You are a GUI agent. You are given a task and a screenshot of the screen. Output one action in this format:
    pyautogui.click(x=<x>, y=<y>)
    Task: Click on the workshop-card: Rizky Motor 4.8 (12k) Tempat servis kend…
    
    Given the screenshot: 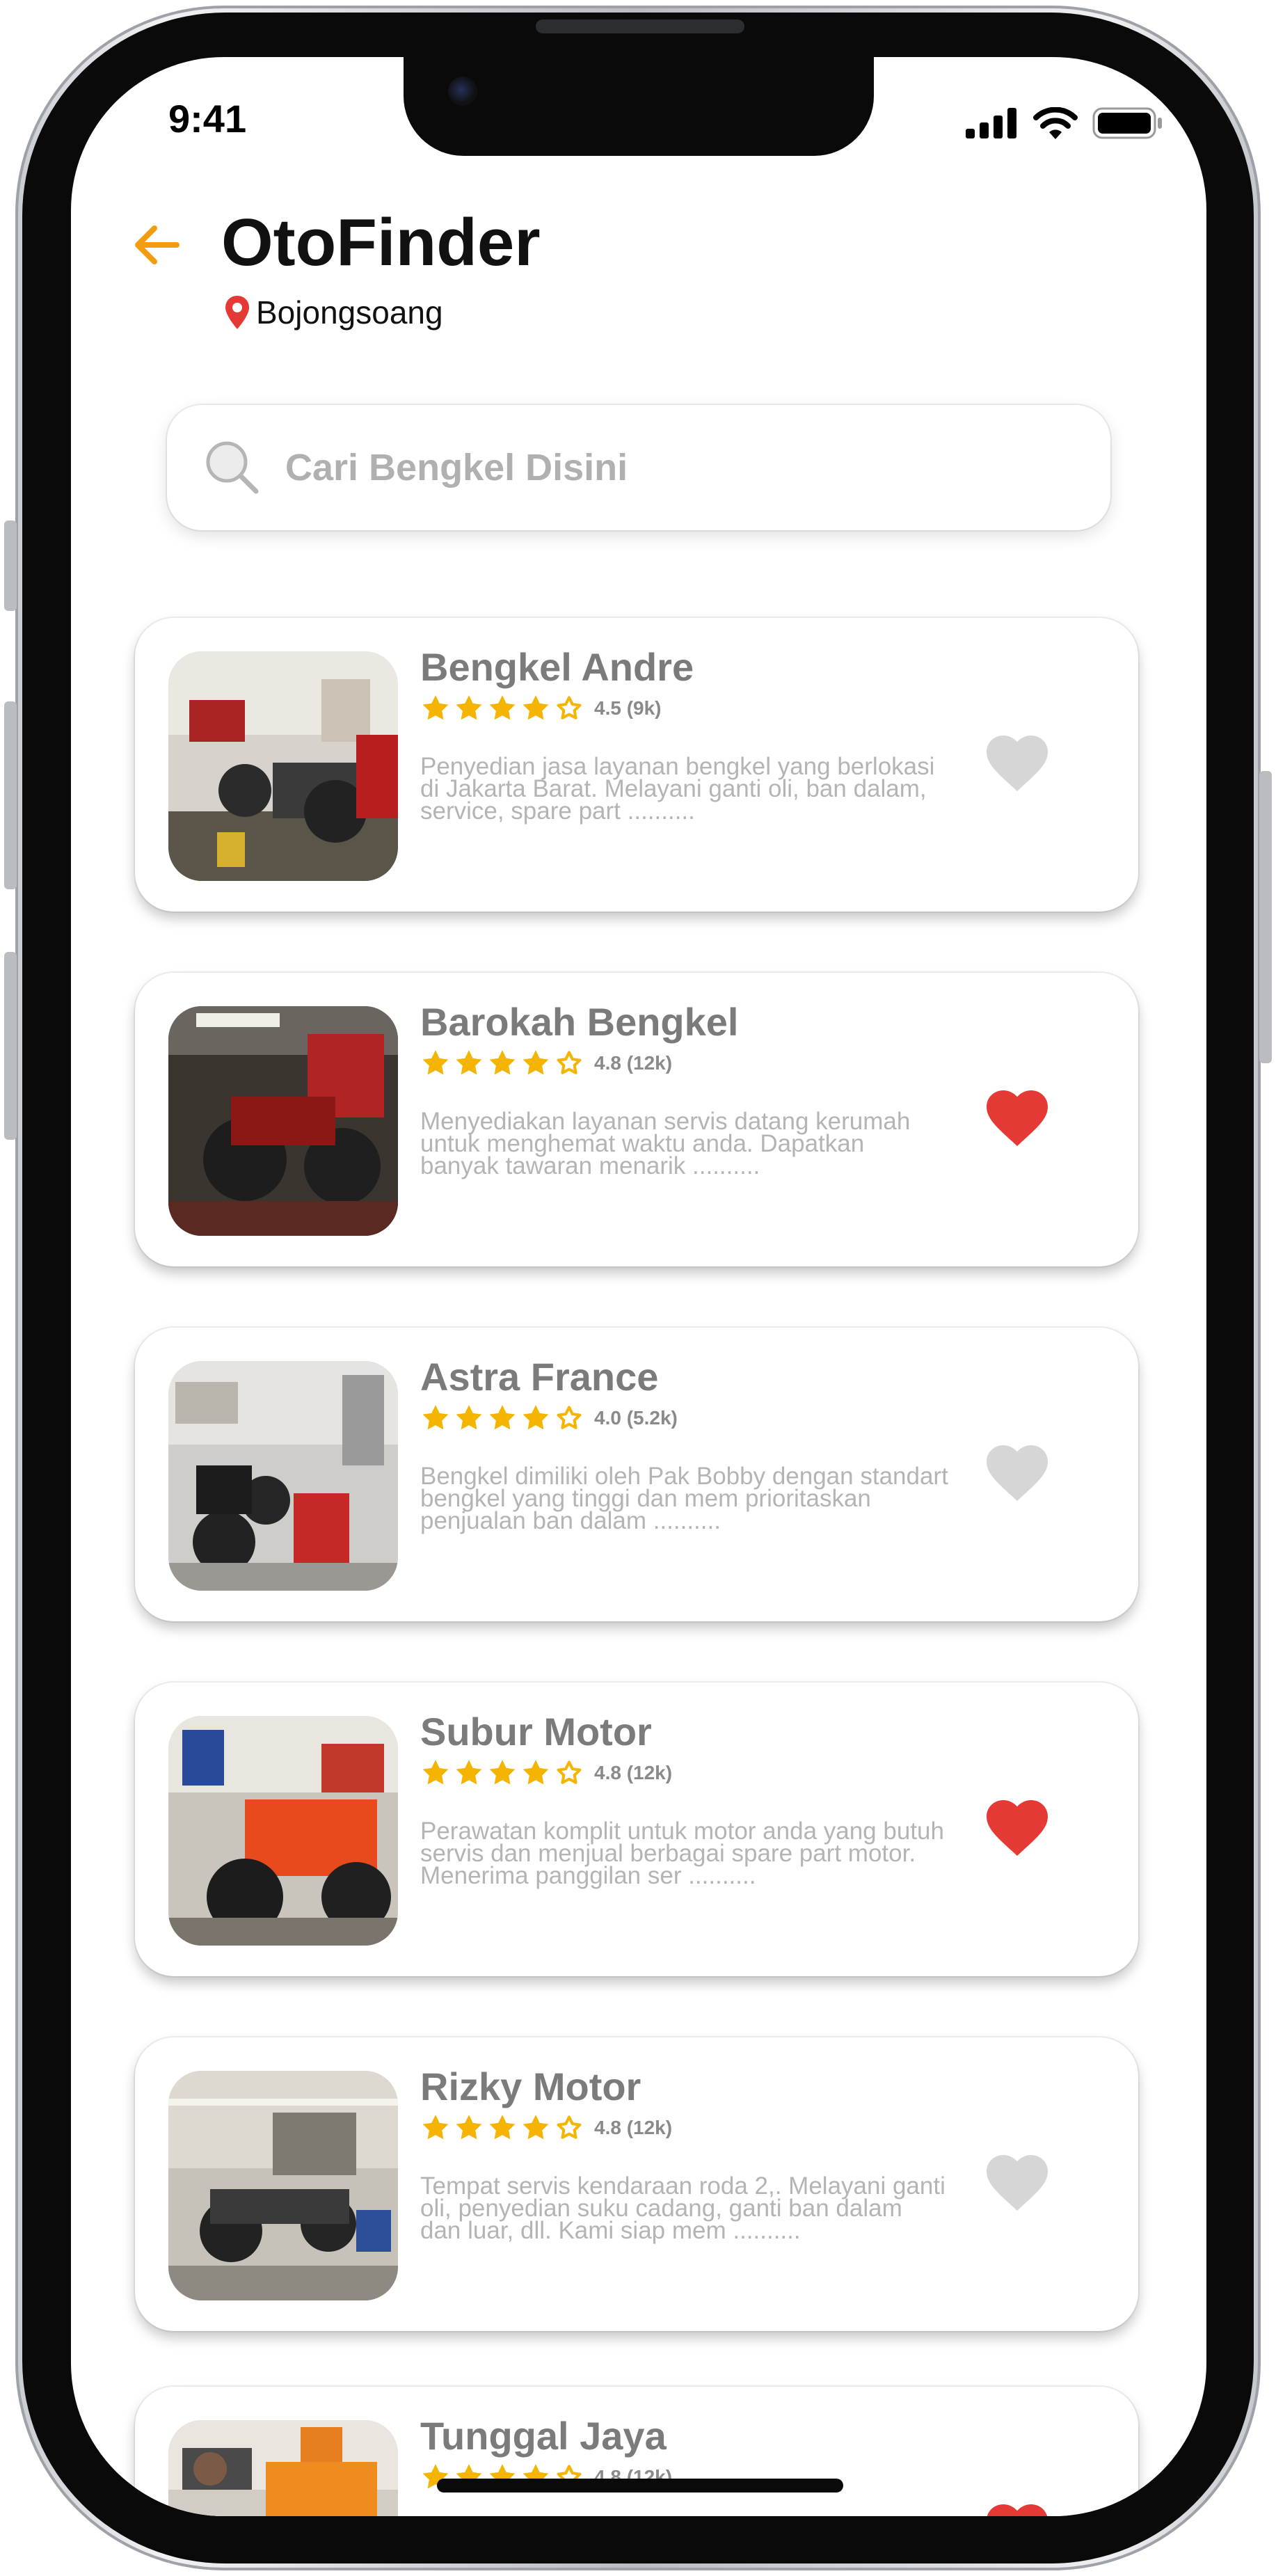 What is the action you would take?
    pyautogui.click(x=636, y=2184)
    